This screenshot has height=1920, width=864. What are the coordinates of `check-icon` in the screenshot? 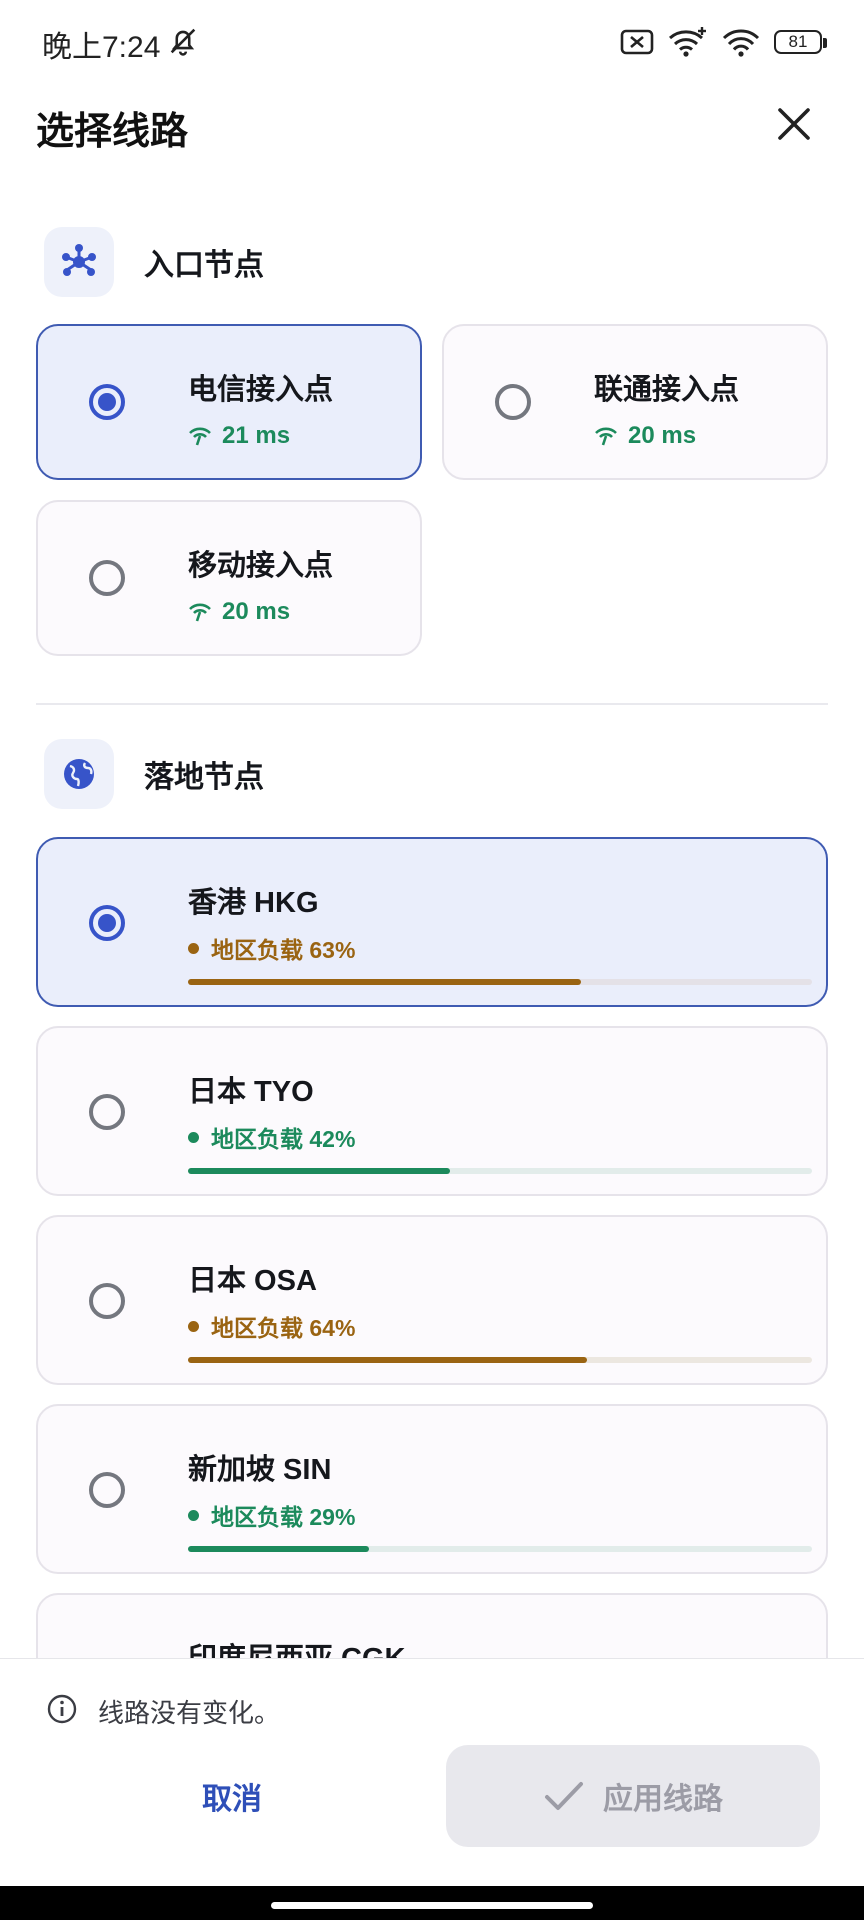 It's located at (564, 1796).